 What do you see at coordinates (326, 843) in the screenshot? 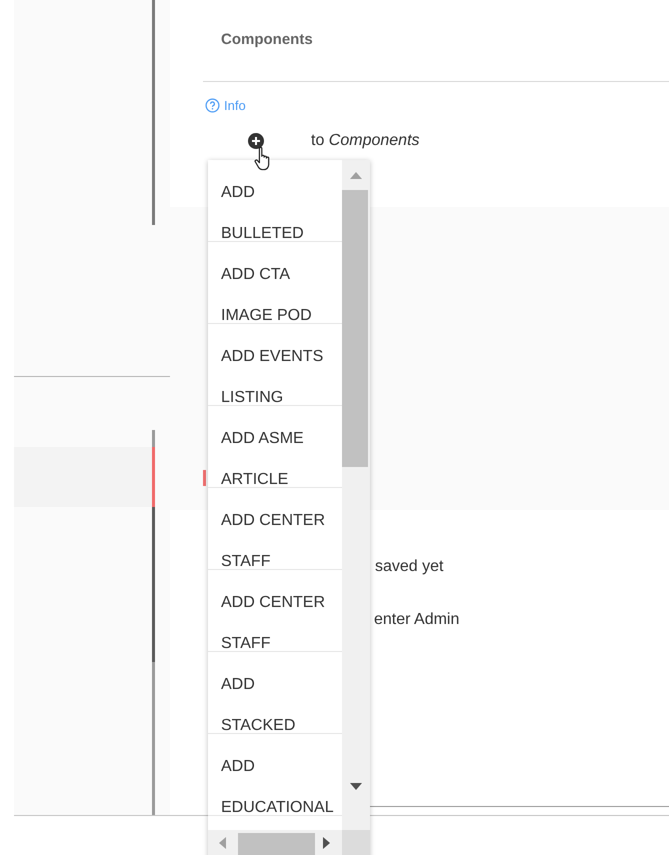
I see `scroll-right-icon` at bounding box center [326, 843].